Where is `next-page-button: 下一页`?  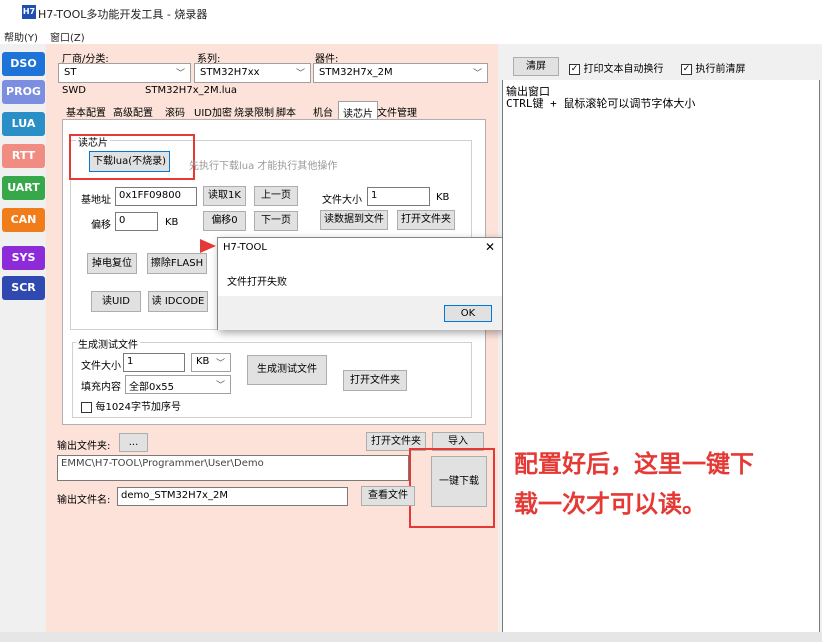 next-page-button: 下一页 is located at coordinates (276, 221).